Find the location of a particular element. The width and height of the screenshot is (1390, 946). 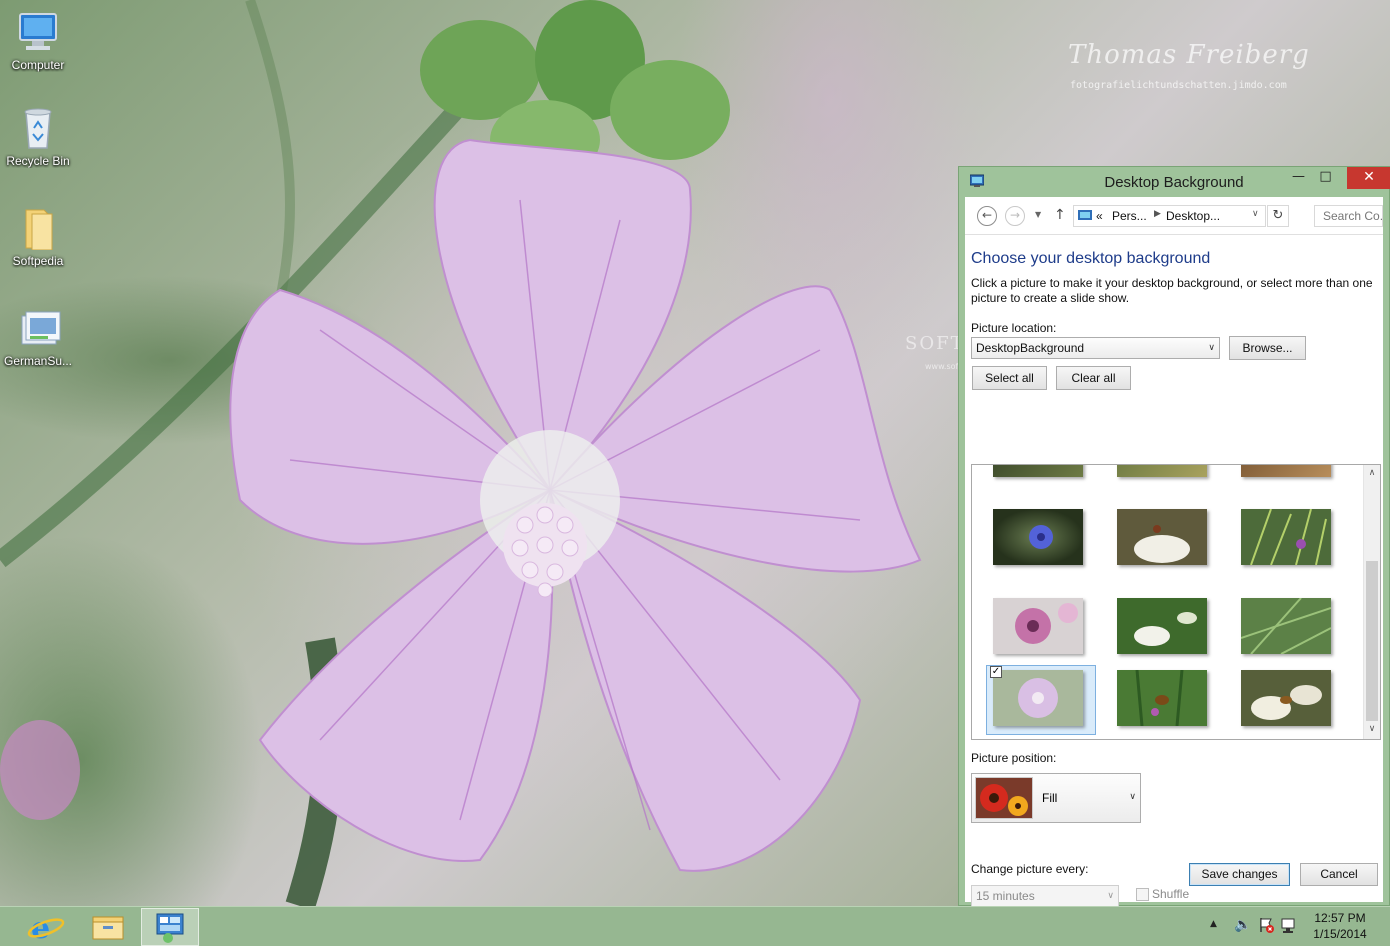

clock-time: 12:57 PM is located at coordinates (1340, 918).